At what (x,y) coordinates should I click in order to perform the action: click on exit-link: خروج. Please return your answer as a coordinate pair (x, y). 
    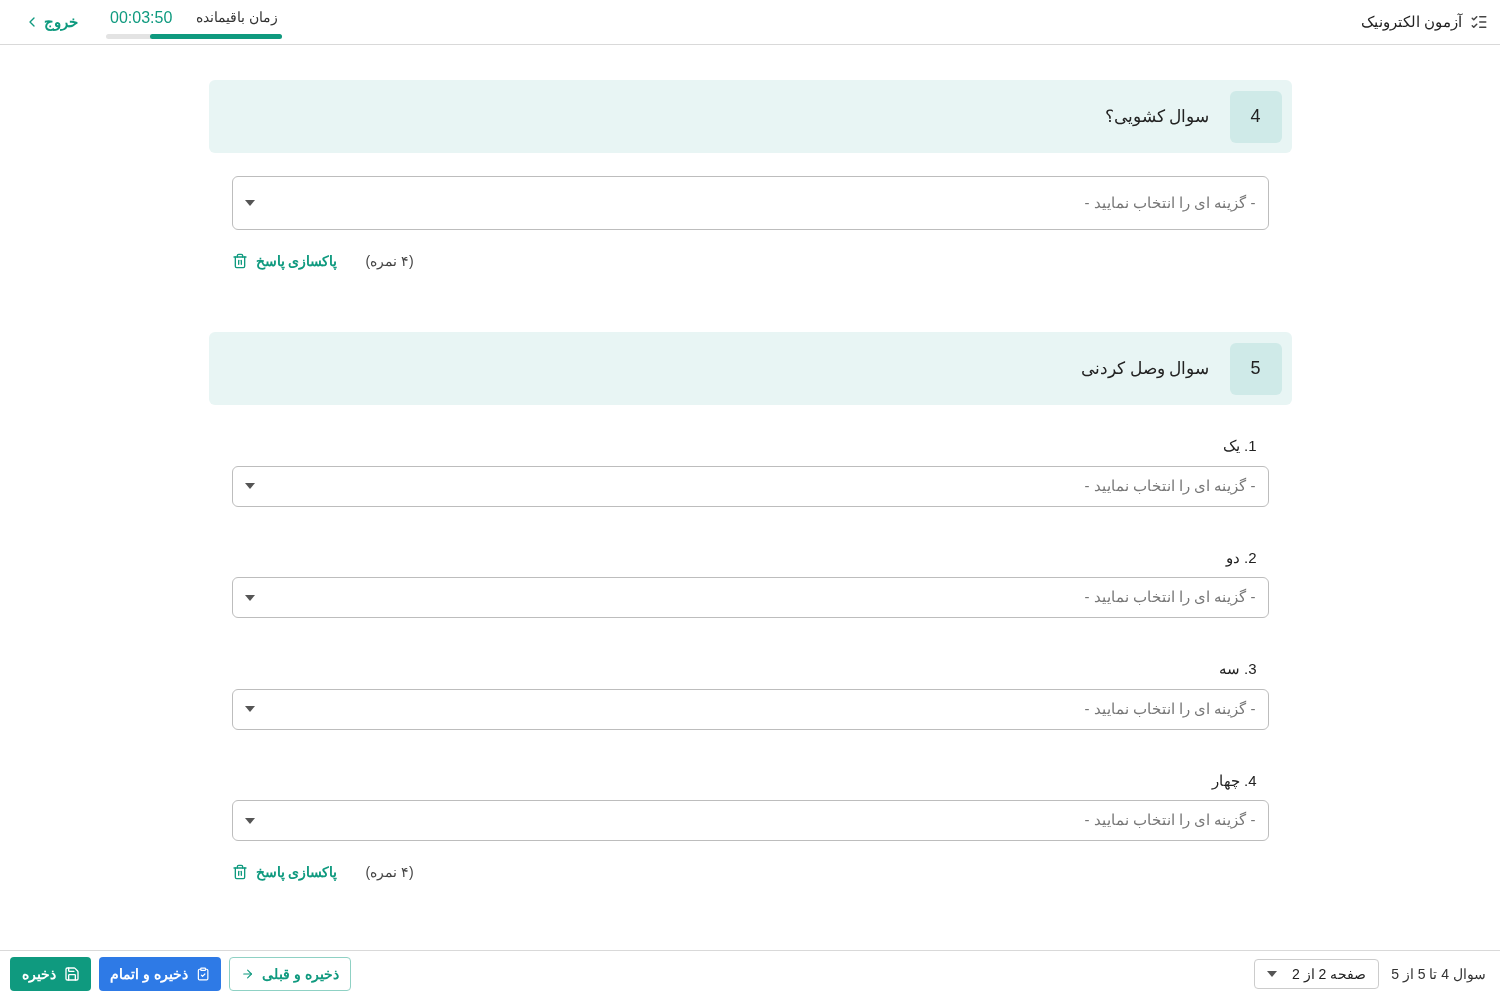
    Looking at the image, I should click on (51, 22).